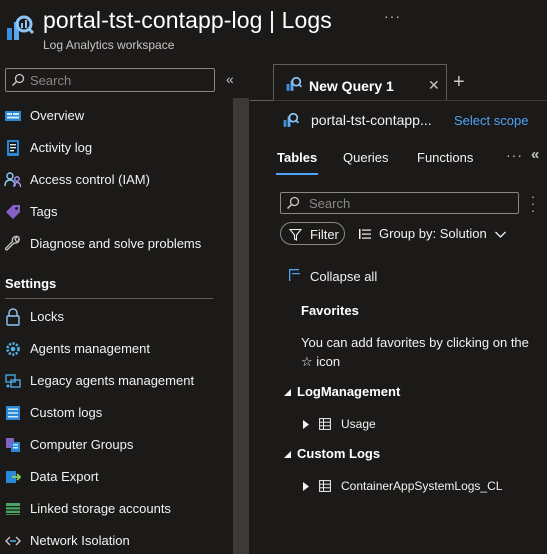  What do you see at coordinates (120, 80) in the screenshot?
I see `sidebar-search-input` at bounding box center [120, 80].